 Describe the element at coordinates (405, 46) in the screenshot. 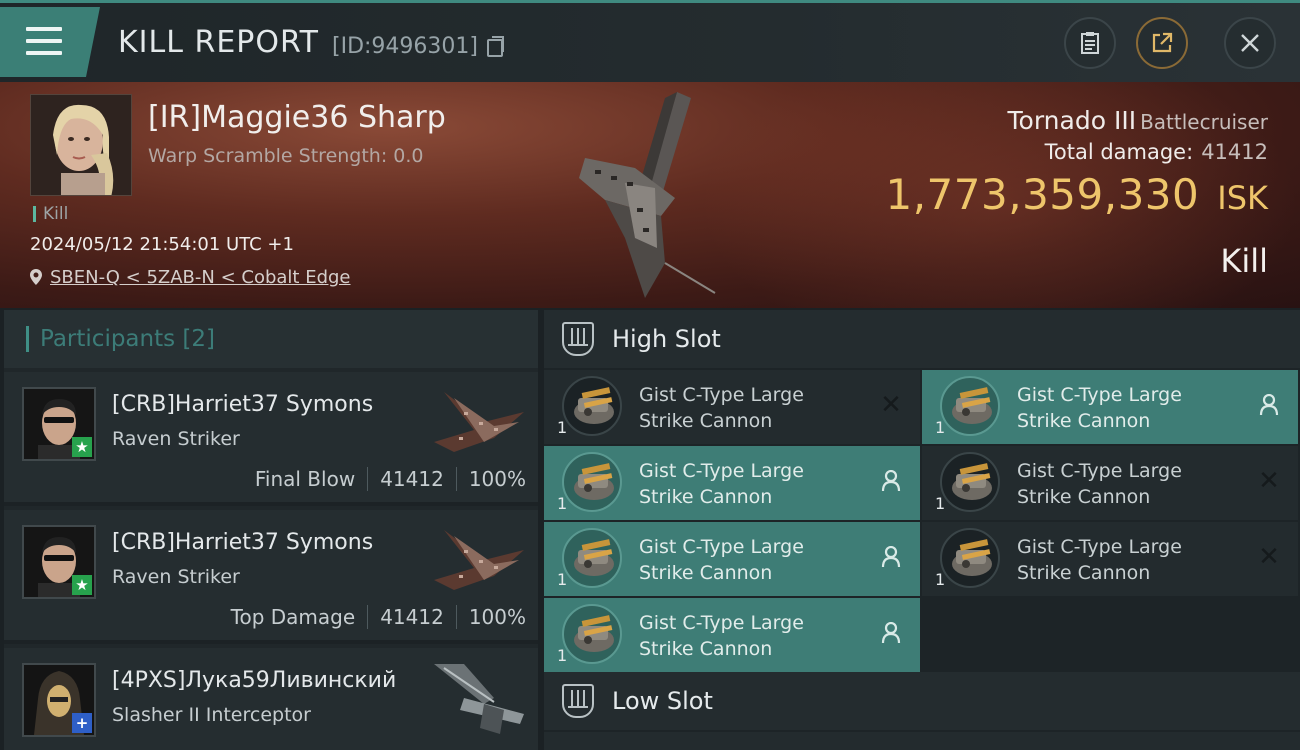

I see `report-id: [ID:9496301]` at that location.